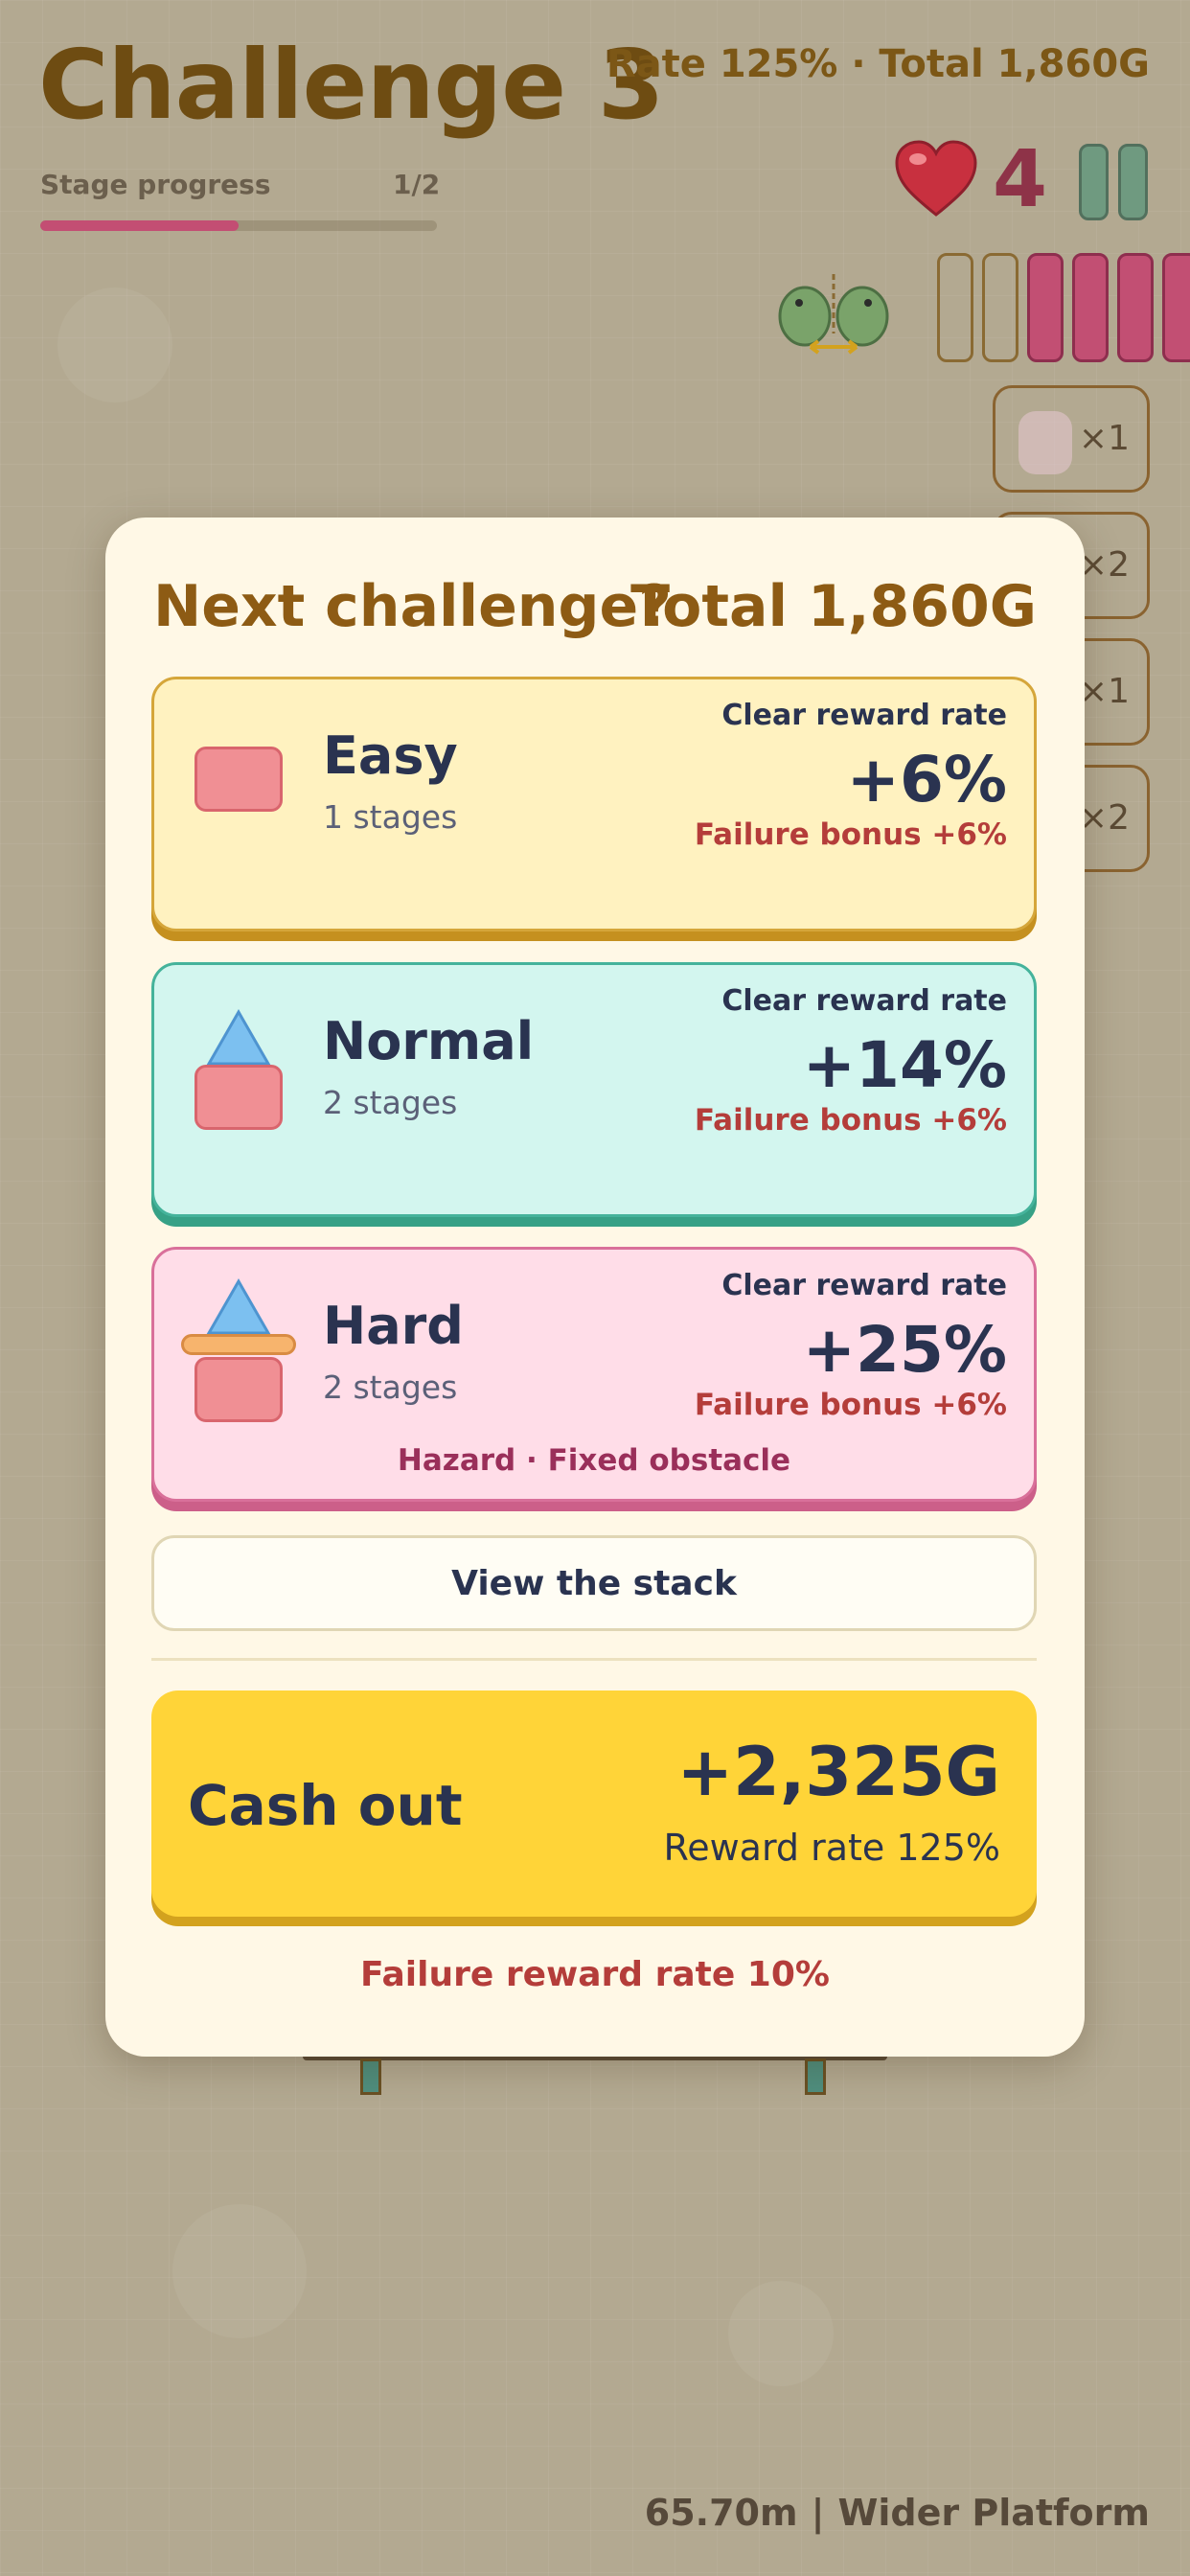  Describe the element at coordinates (834, 606) in the screenshot. I see `modal-total: Total 1,860G` at that location.